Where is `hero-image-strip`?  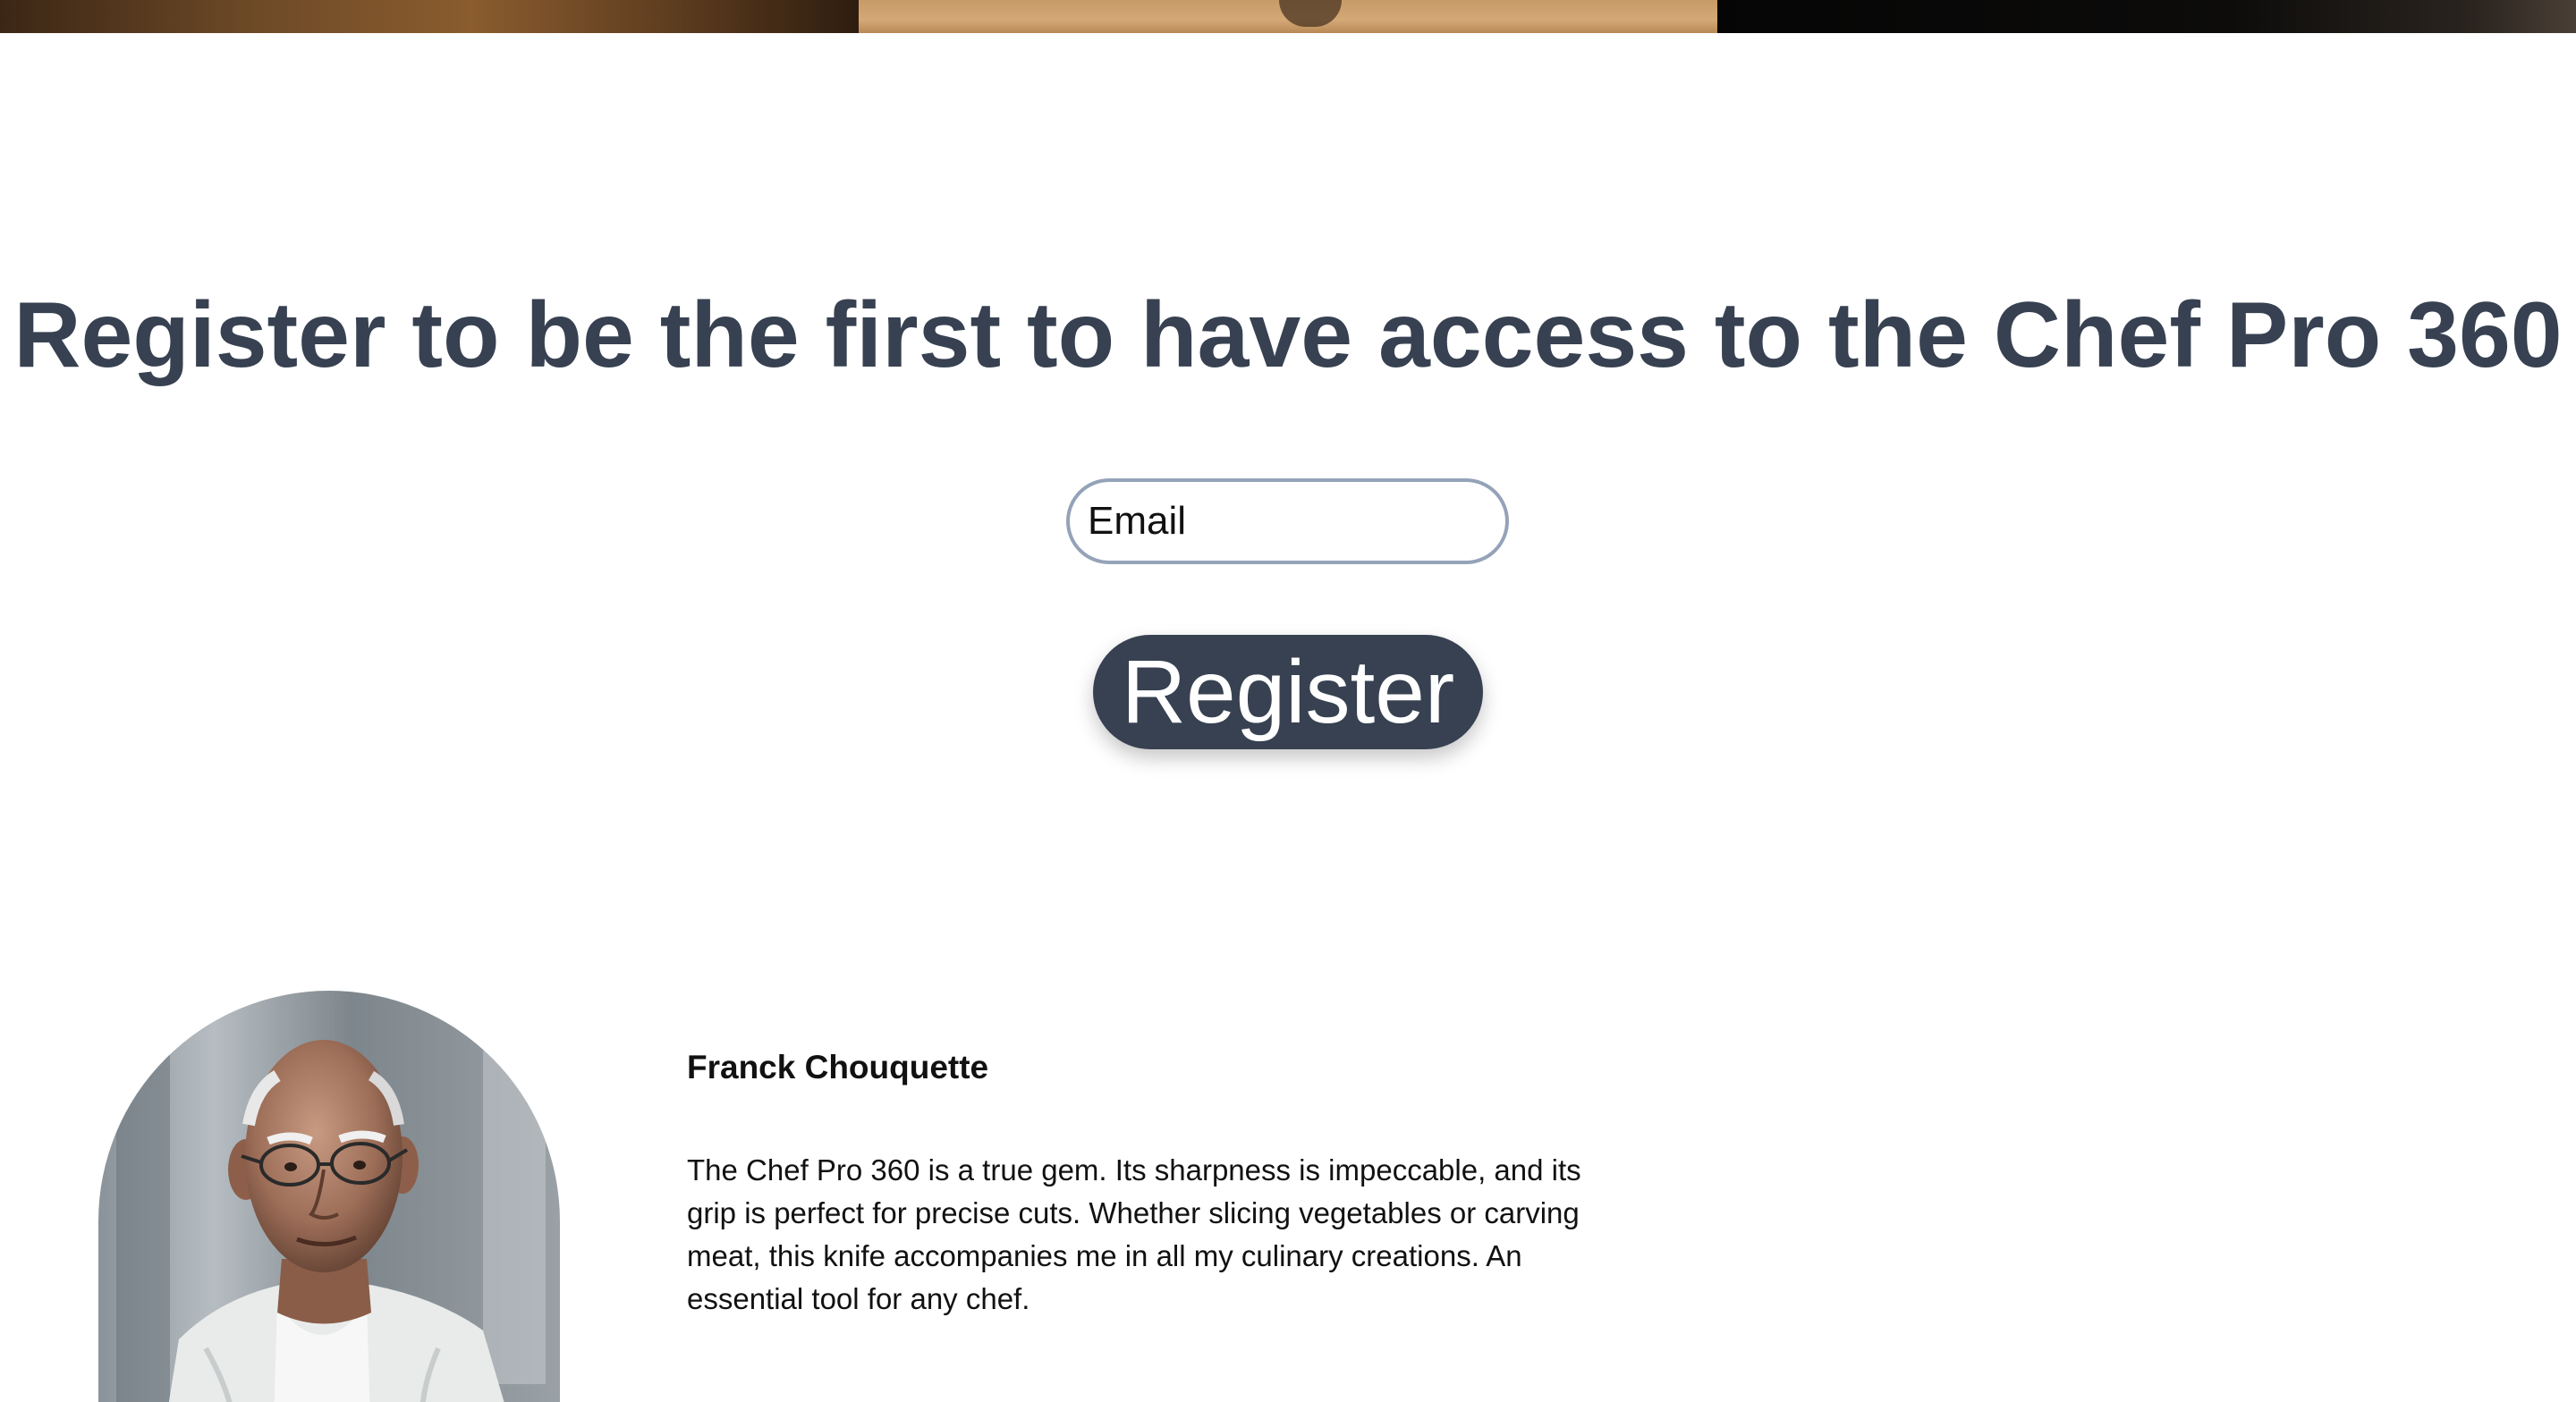 hero-image-strip is located at coordinates (1288, 16).